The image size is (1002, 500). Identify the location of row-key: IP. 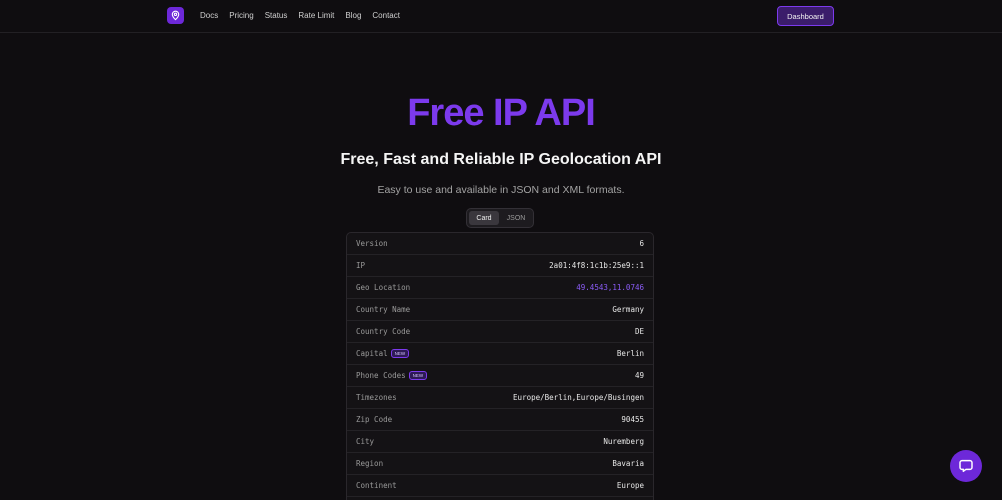
(360, 265).